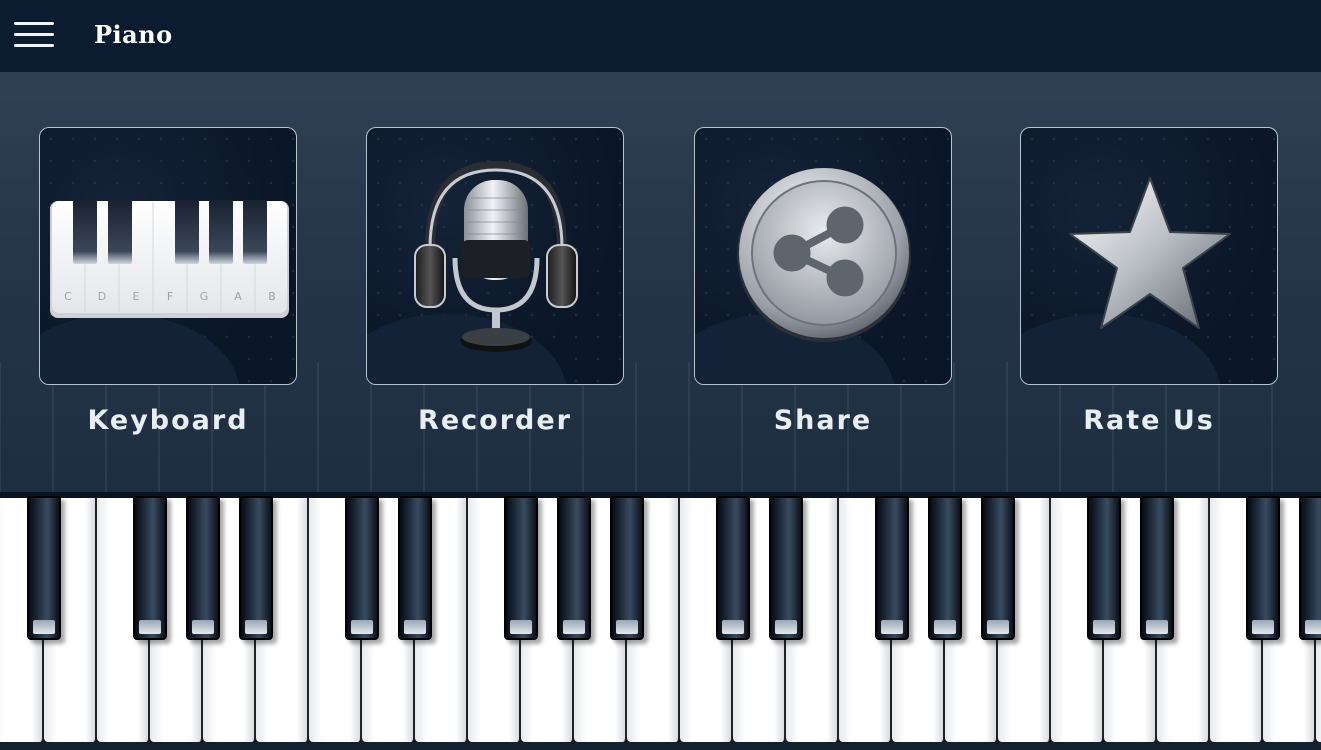  Describe the element at coordinates (1150, 253) in the screenshot. I see `star-icon` at that location.